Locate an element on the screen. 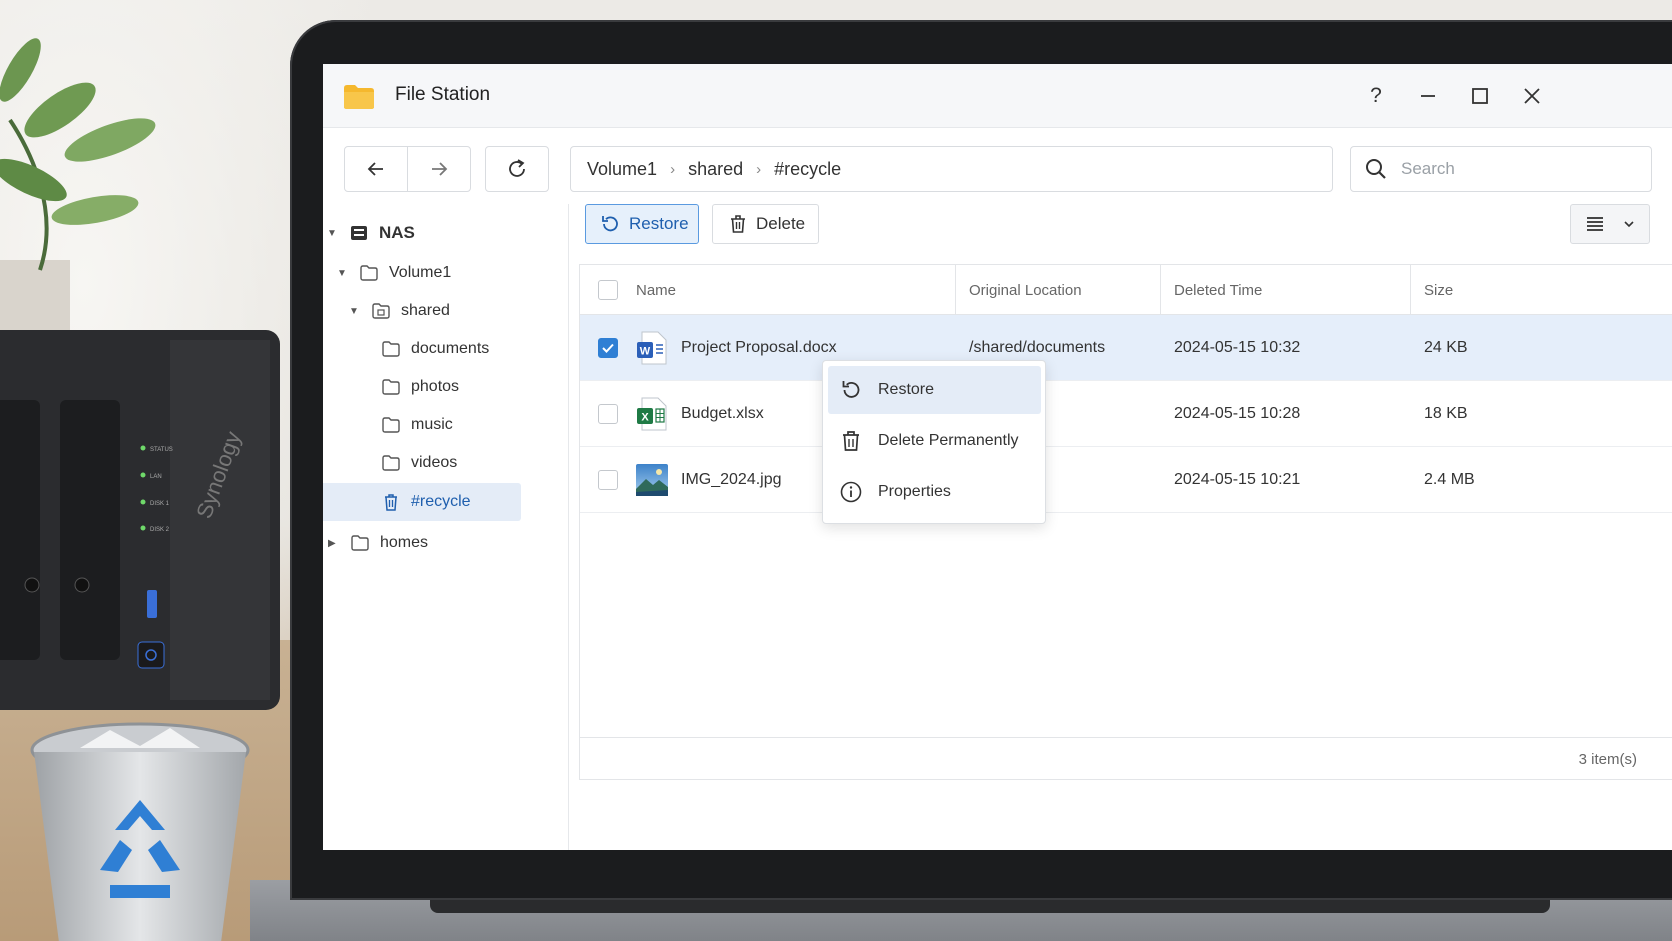  svg-text: DISK 2 is located at coordinates (160, 530).